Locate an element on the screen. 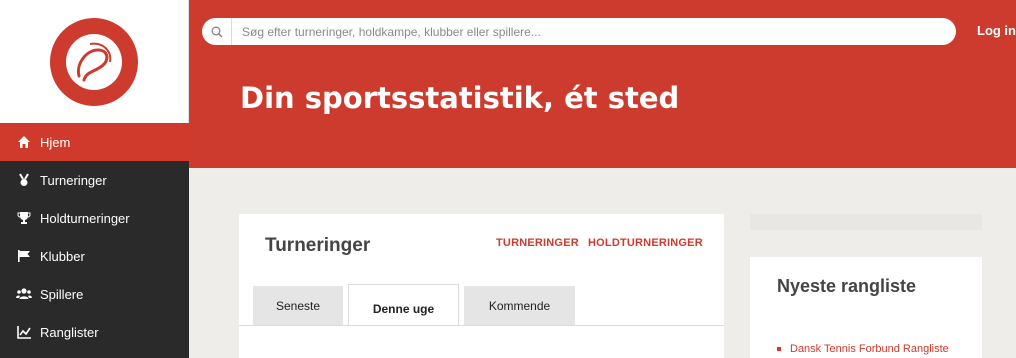 This screenshot has height=358, width=1016. sidebar-item-label: Spillere is located at coordinates (62, 294).